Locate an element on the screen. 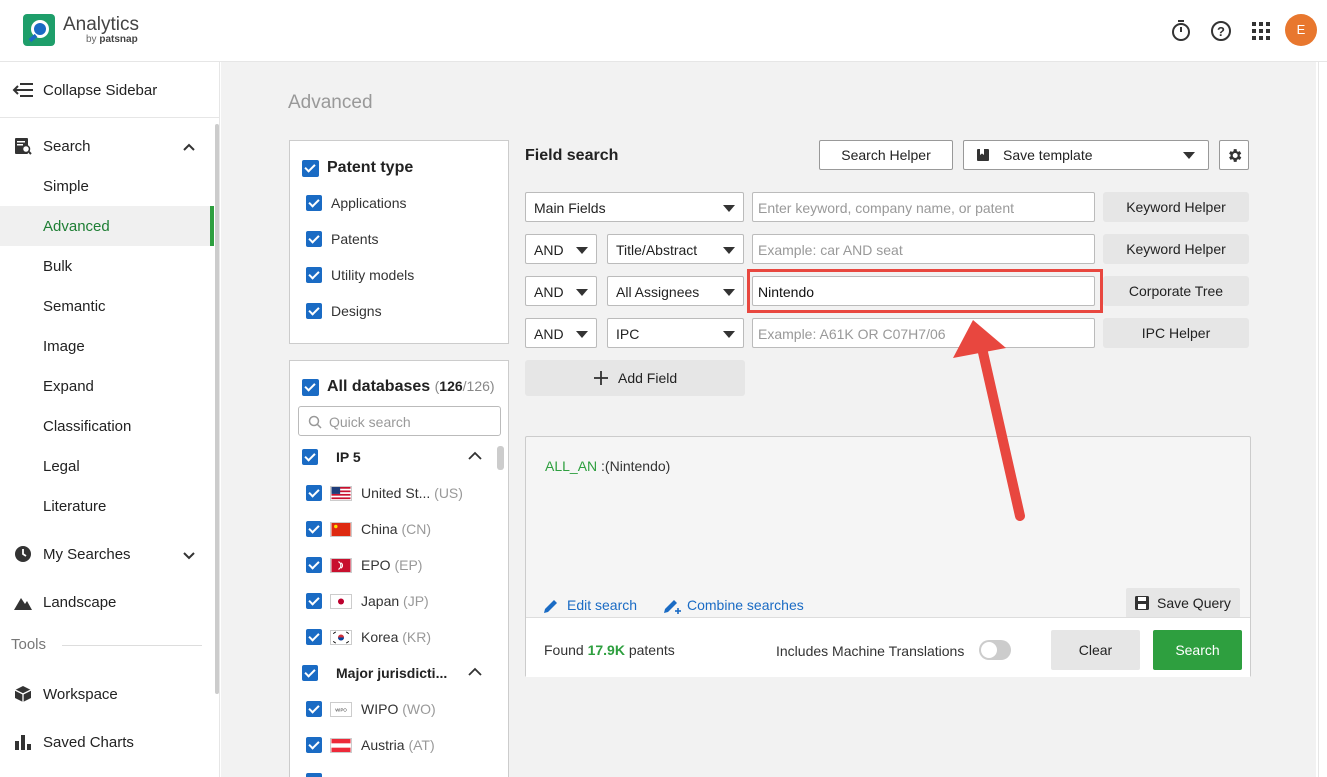 The height and width of the screenshot is (777, 1327). at-checkbox is located at coordinates (314, 745).